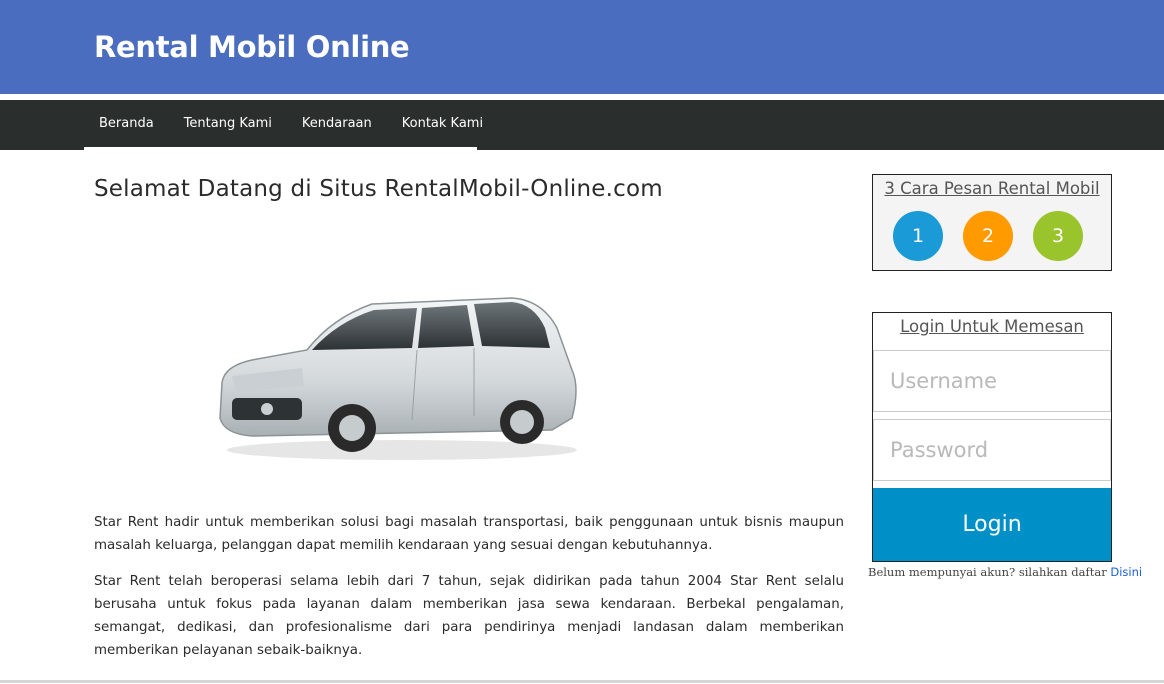 This screenshot has height=684, width=1164. Describe the element at coordinates (582, 681) in the screenshot. I see `bottom-divider` at that location.